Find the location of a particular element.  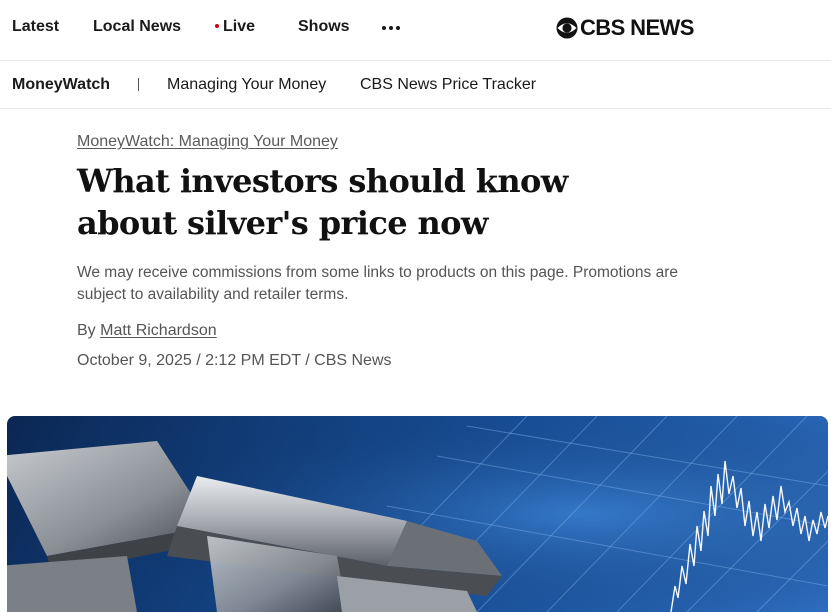

dateline: October 9, 2025 / 2:12 PM EDT / CBS News is located at coordinates (234, 360).